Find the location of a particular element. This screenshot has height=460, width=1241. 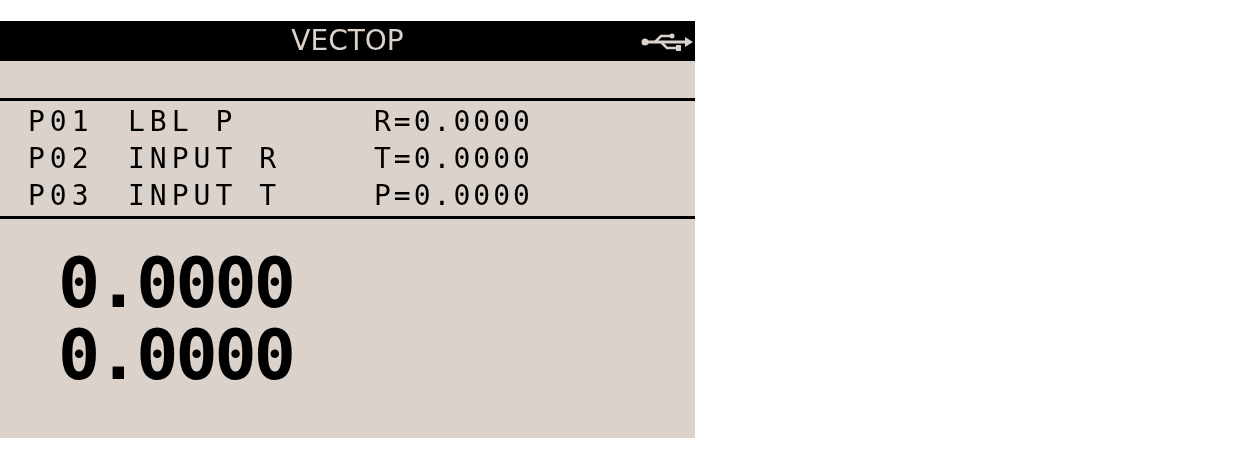

line-number: P03 is located at coordinates (61, 195).